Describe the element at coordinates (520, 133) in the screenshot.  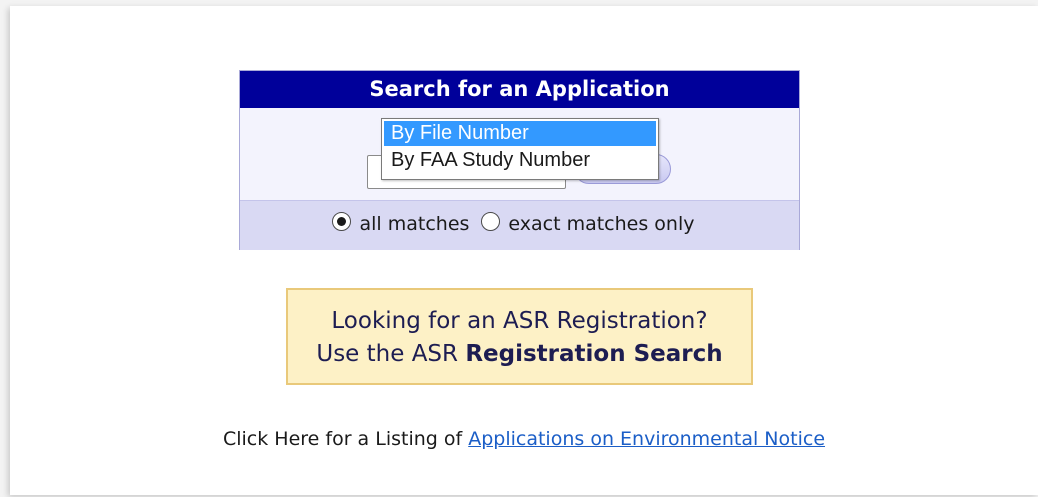
I see `option-by-file-number: By File Number` at that location.